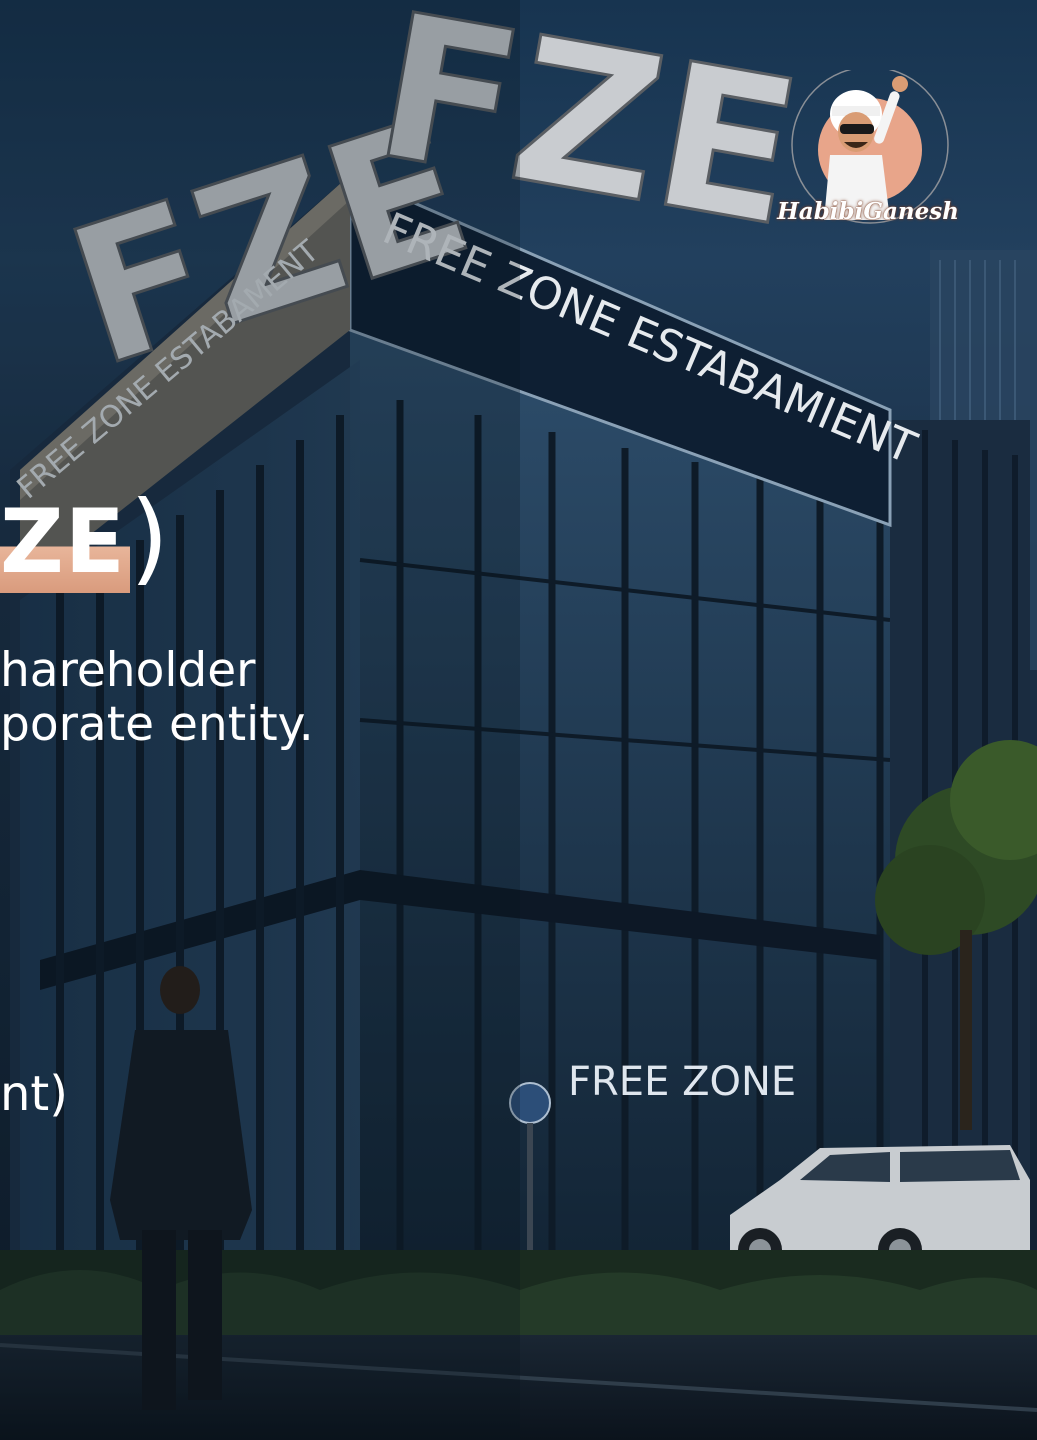 This screenshot has width=1037, height=1440. I want to click on description: hareholder porate entity., so click(210, 698).